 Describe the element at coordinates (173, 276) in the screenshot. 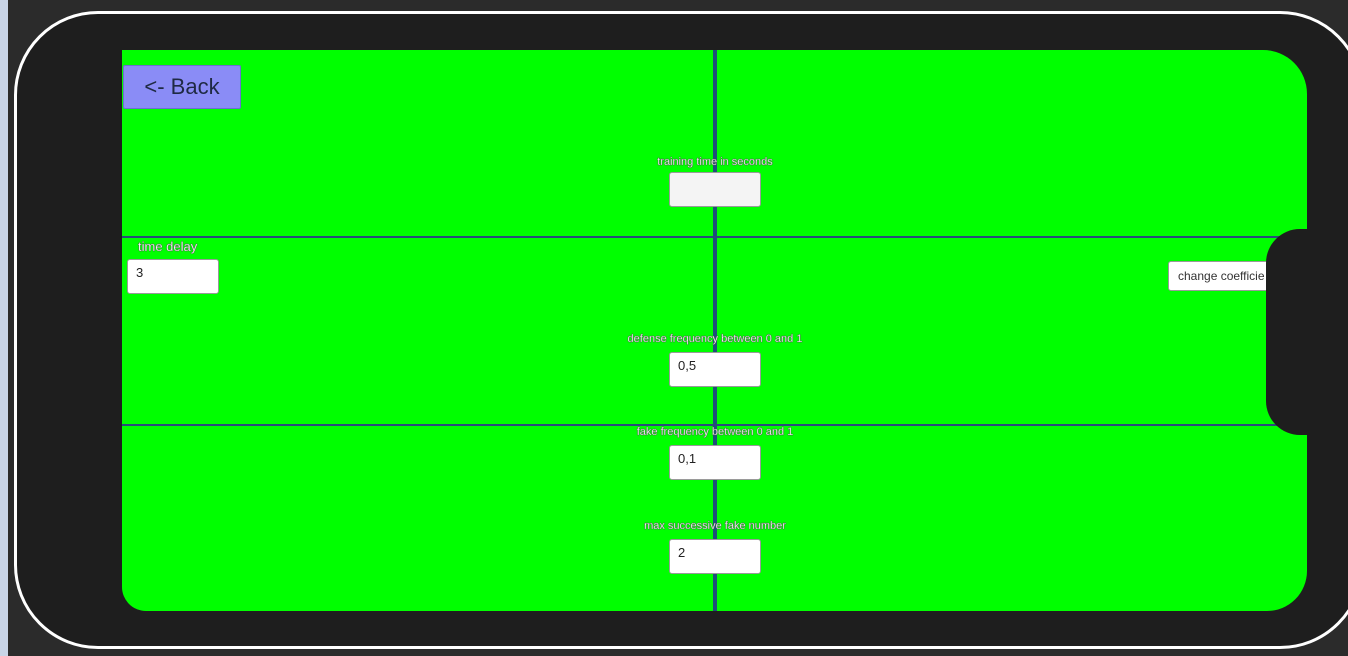

I see `time-delay-input: 3` at that location.